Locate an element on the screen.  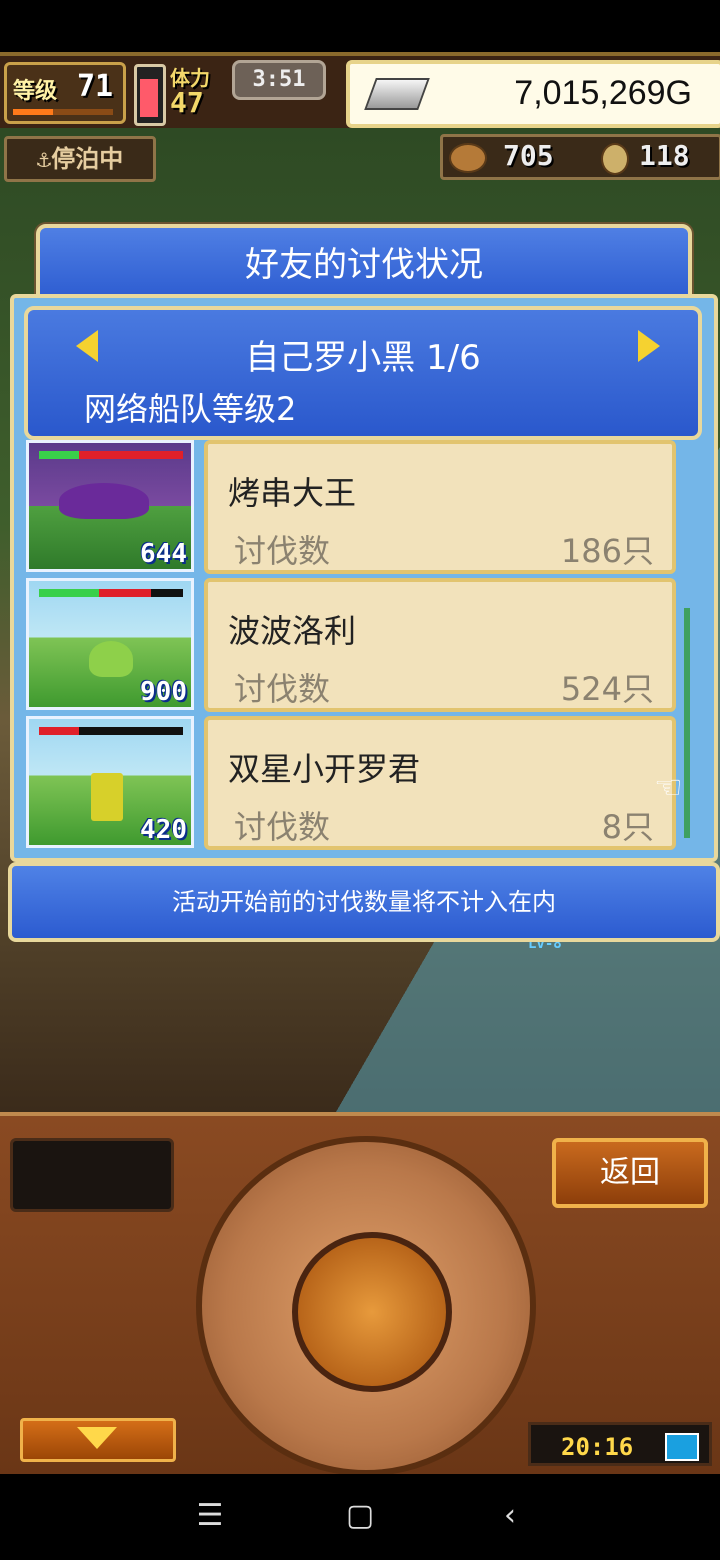
list-scrollbar is located at coordinates (687, 723).